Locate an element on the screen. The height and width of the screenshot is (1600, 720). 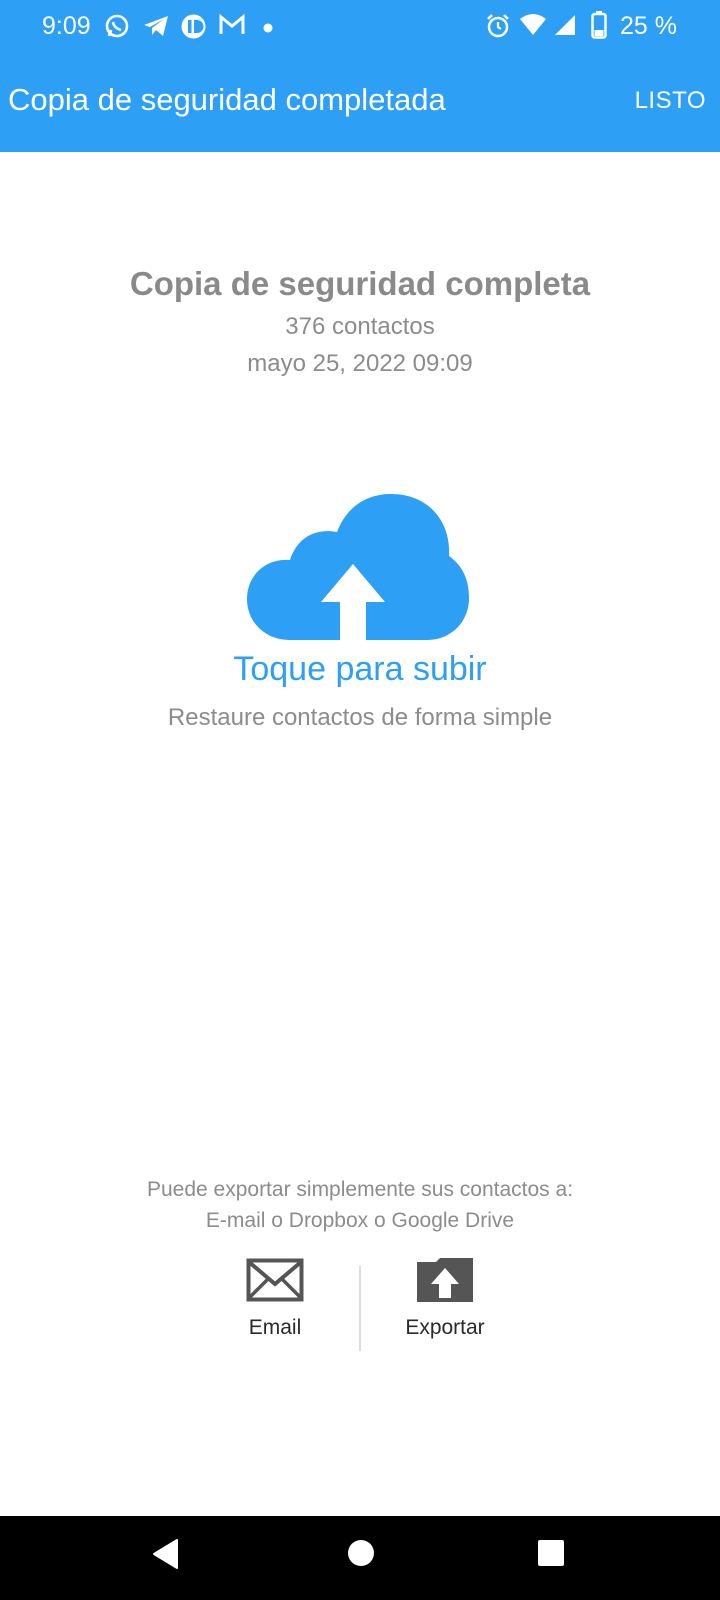
gmail-icon is located at coordinates (232, 27).